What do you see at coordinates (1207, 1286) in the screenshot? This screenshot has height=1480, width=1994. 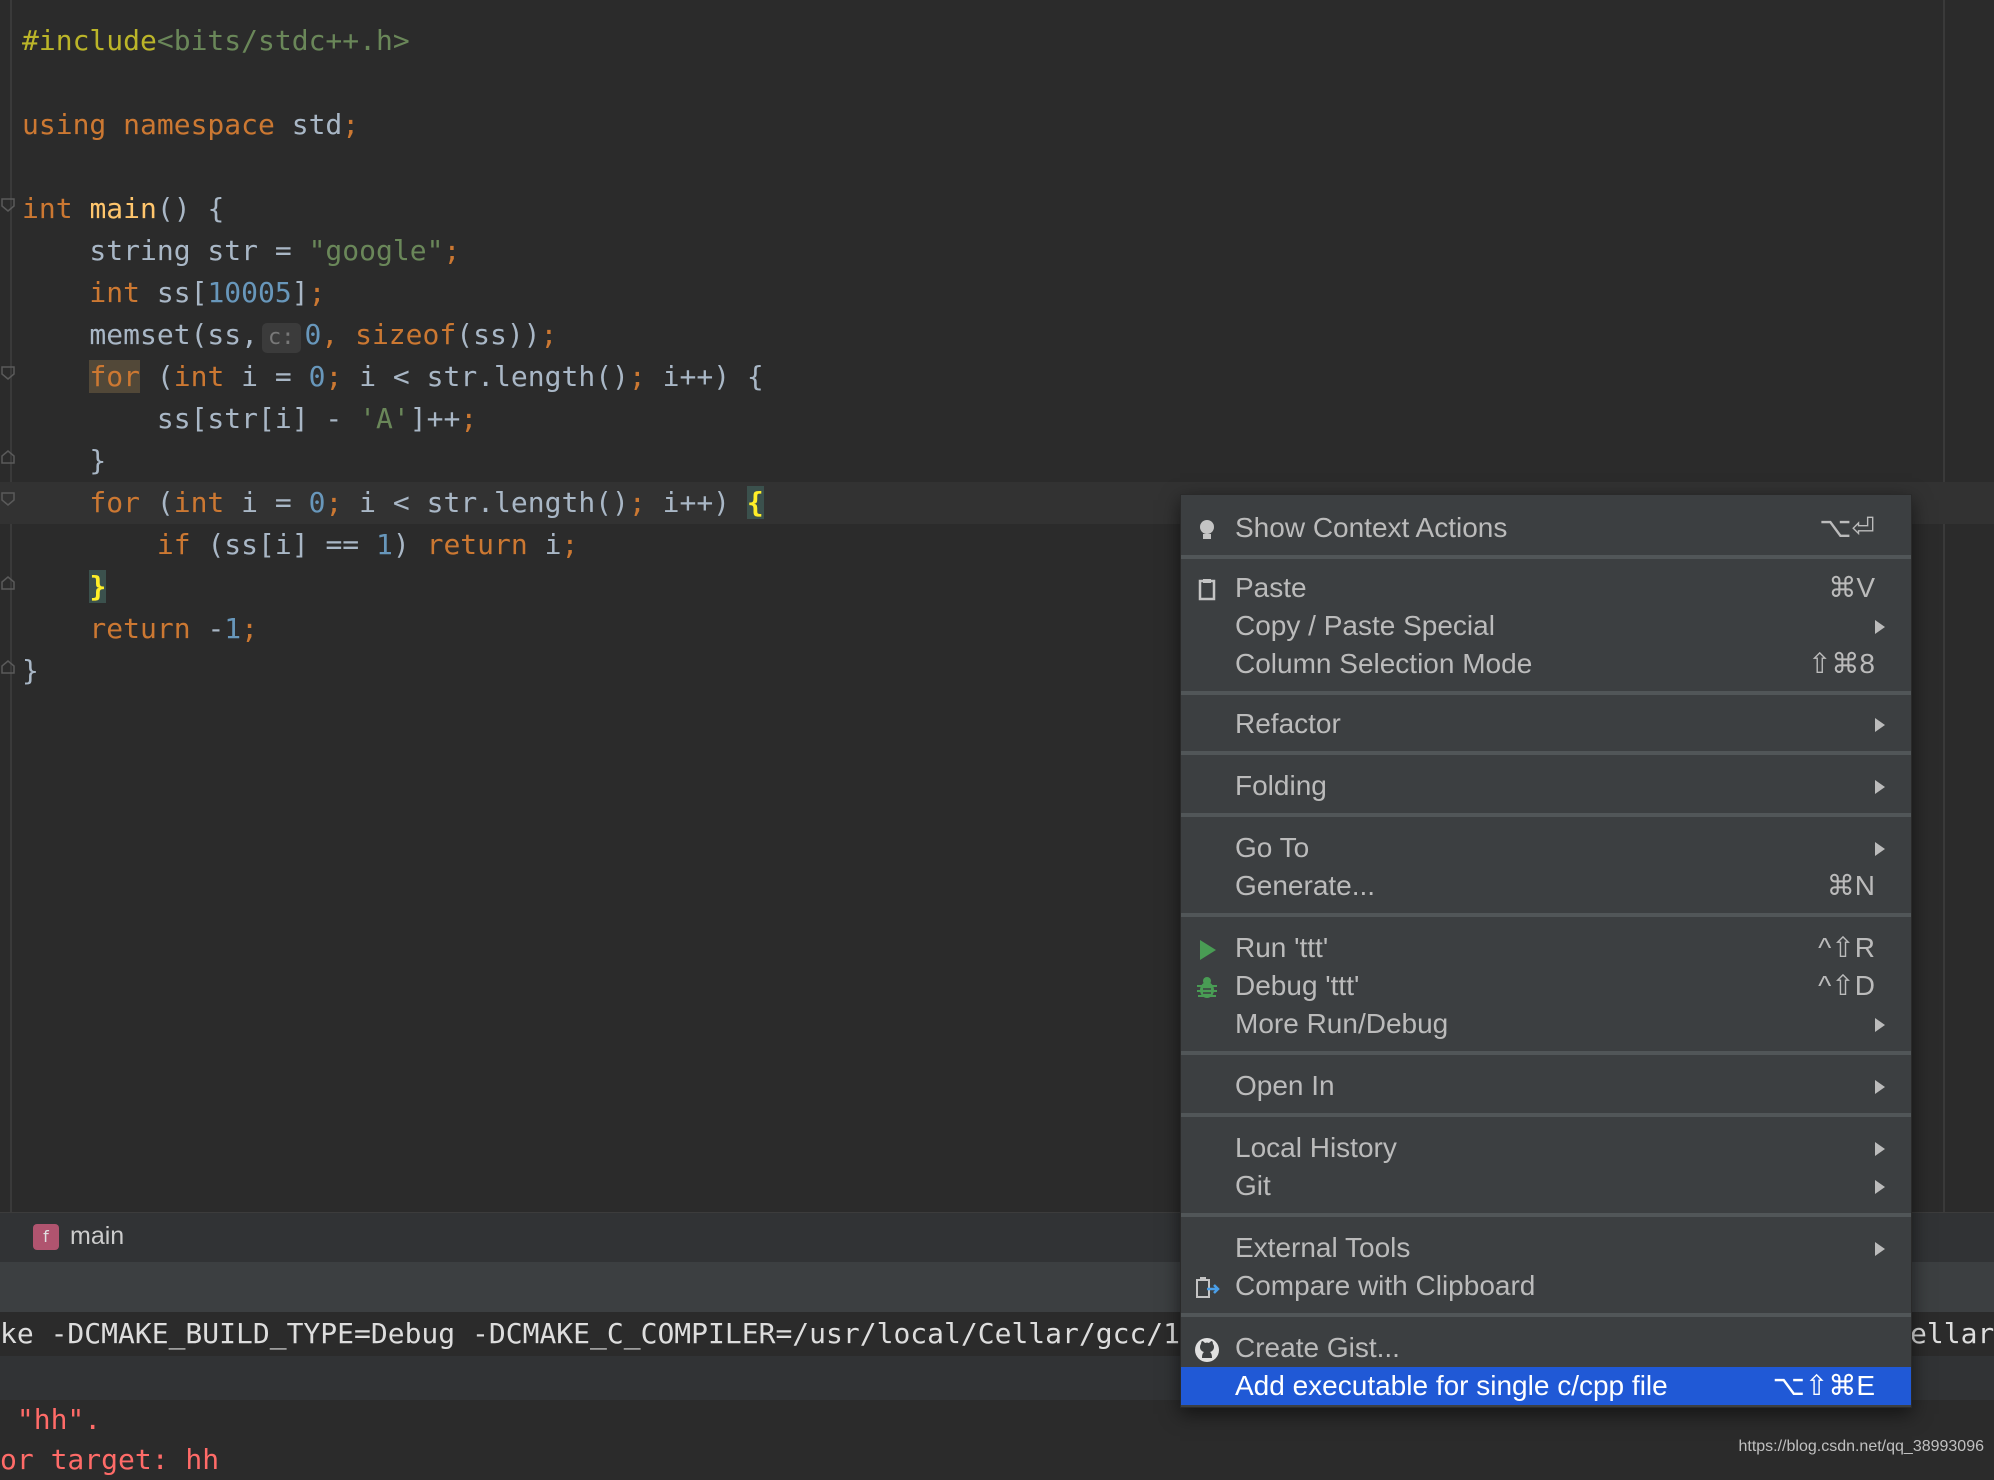 I see `compare-icon` at bounding box center [1207, 1286].